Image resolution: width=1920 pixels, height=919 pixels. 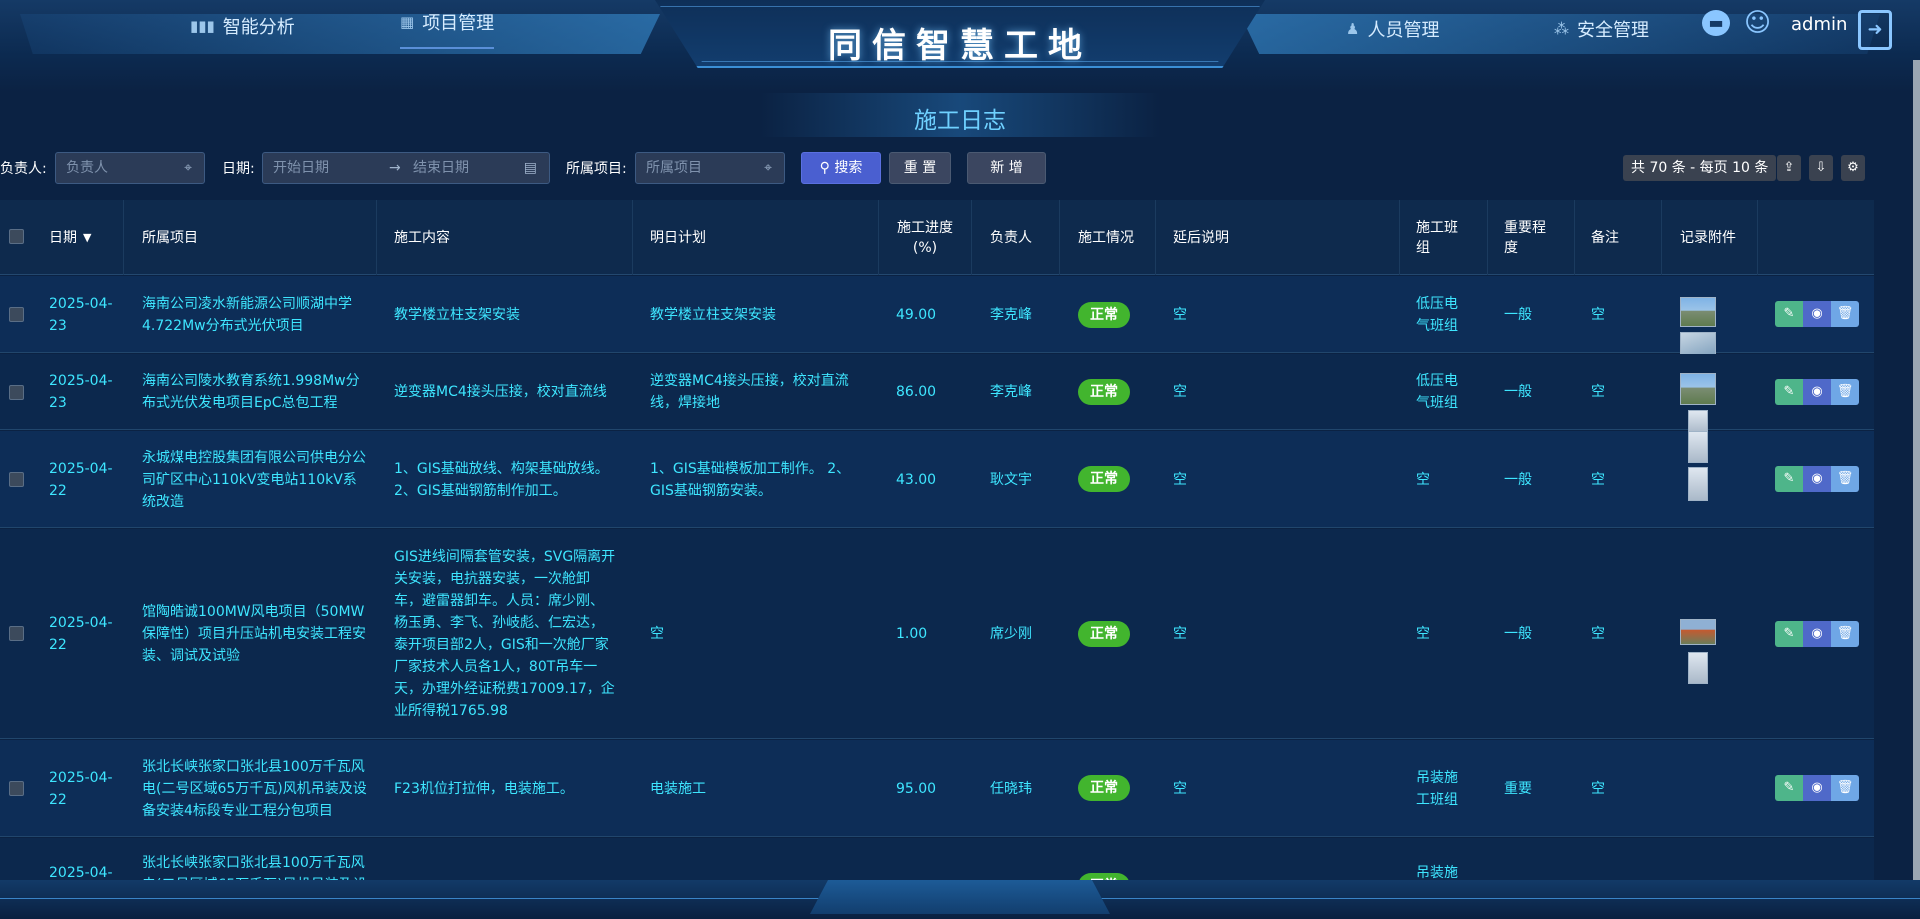 What do you see at coordinates (301, 168) in the screenshot?
I see `start-date-placeholder: 开始日期` at bounding box center [301, 168].